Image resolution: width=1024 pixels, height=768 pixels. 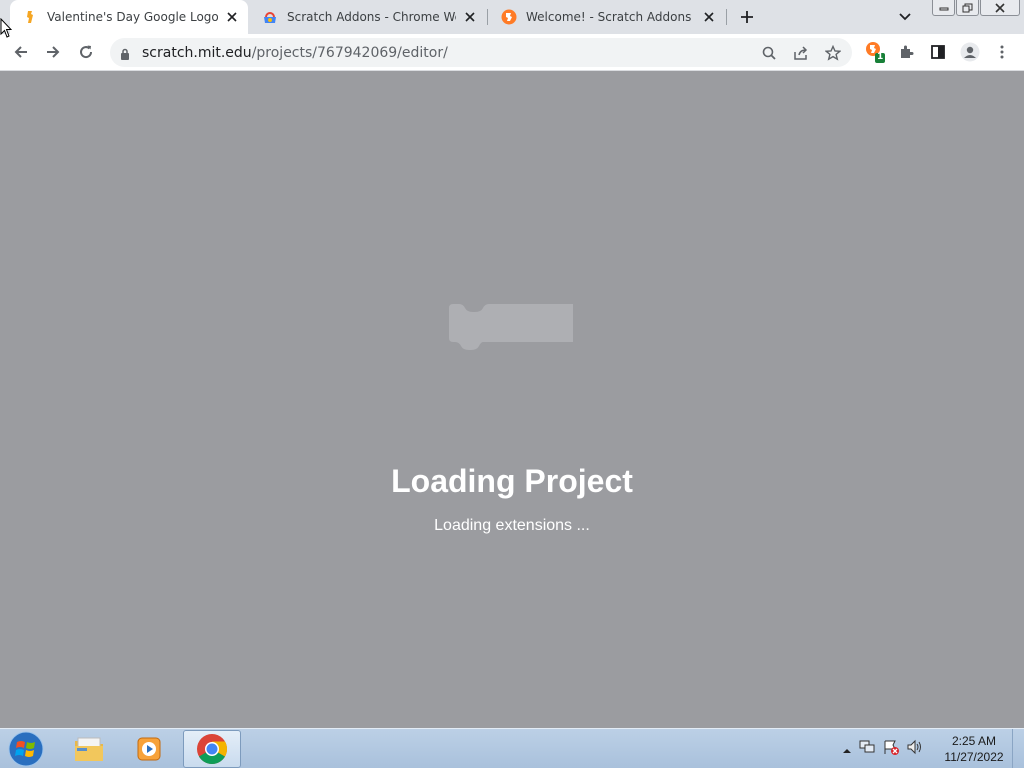 What do you see at coordinates (509, 17) in the screenshot?
I see `scratch-addons-icon` at bounding box center [509, 17].